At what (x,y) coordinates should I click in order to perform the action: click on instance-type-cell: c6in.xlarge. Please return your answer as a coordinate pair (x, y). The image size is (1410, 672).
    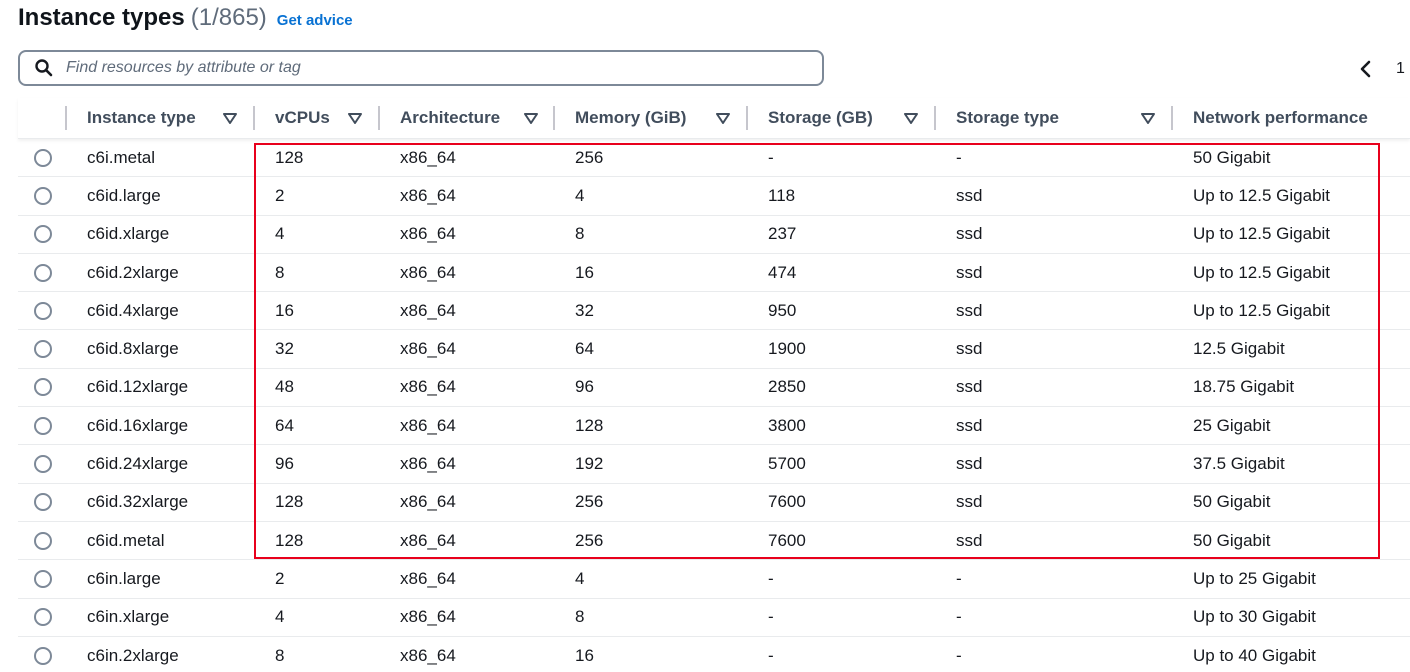
    Looking at the image, I should click on (161, 617).